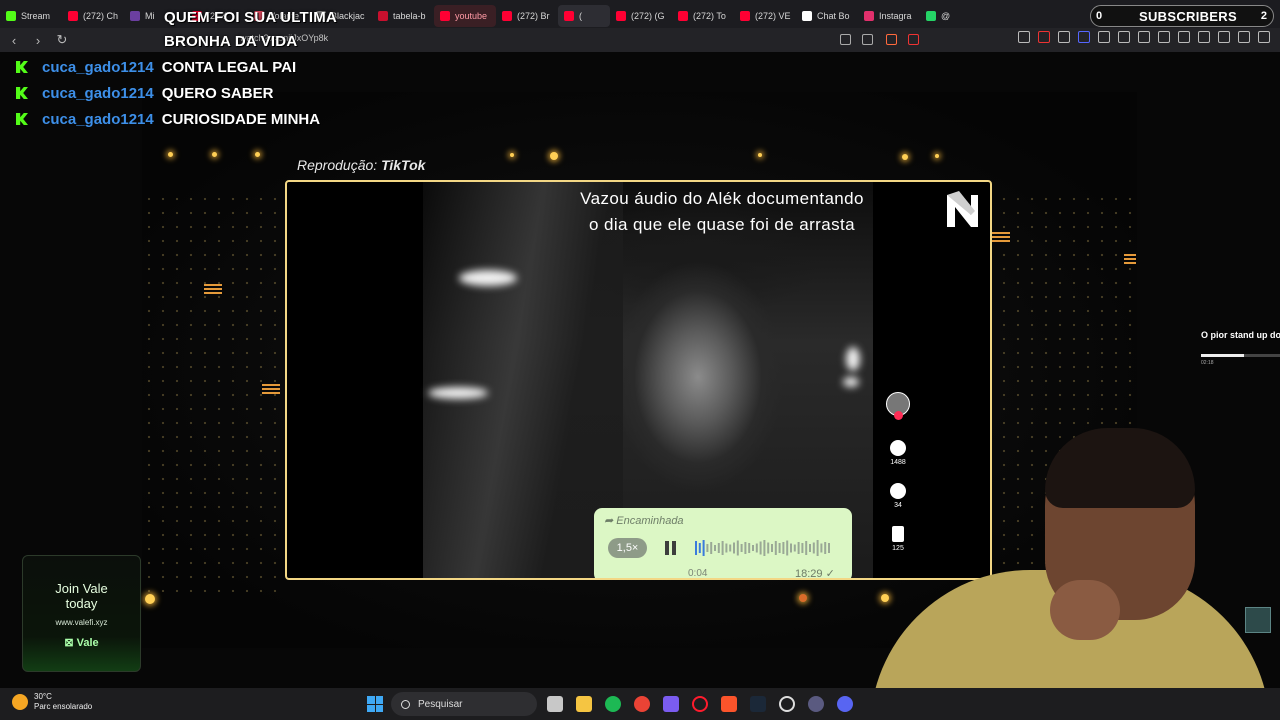 The width and height of the screenshot is (1280, 720). What do you see at coordinates (816, 704) in the screenshot?
I see `app-icon` at bounding box center [816, 704].